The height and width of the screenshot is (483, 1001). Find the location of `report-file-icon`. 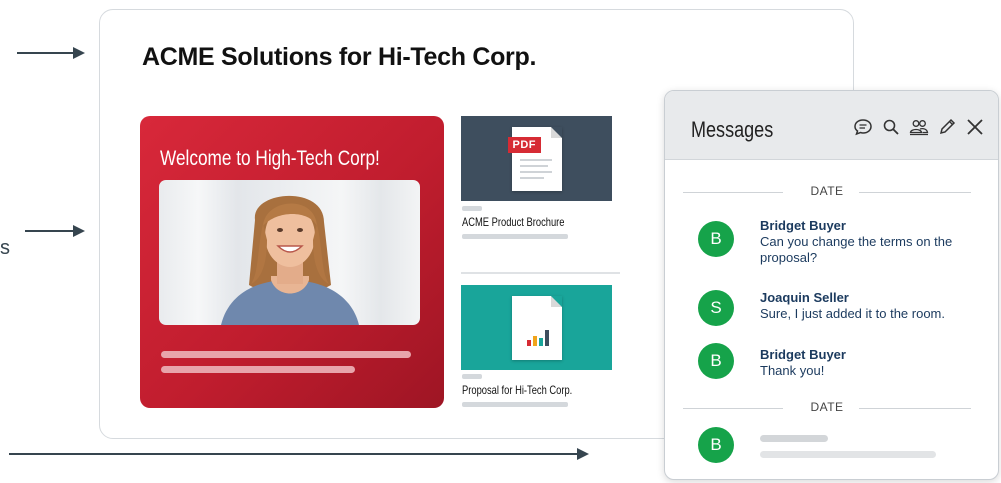

report-file-icon is located at coordinates (536, 328).